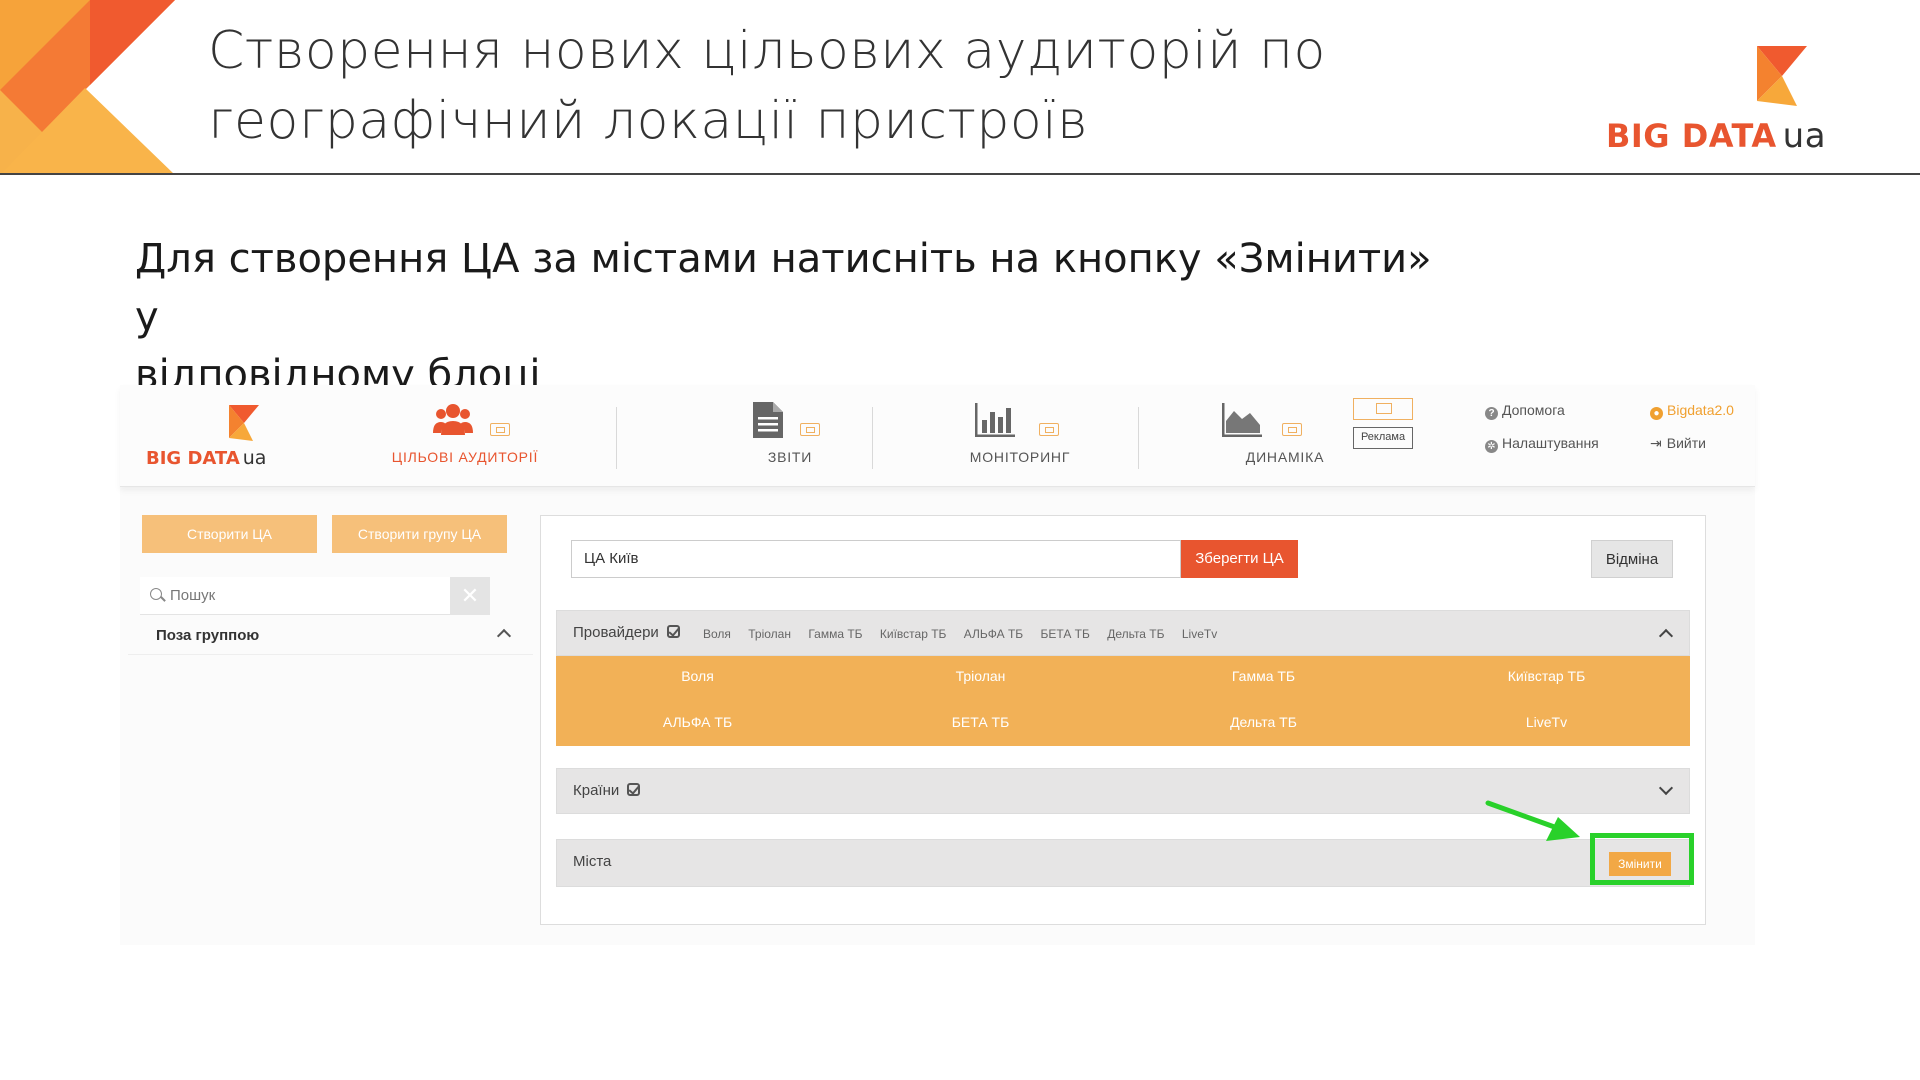 This screenshot has width=1920, height=1080. I want to click on provider-option: Дельта ТБ, so click(1263, 722).